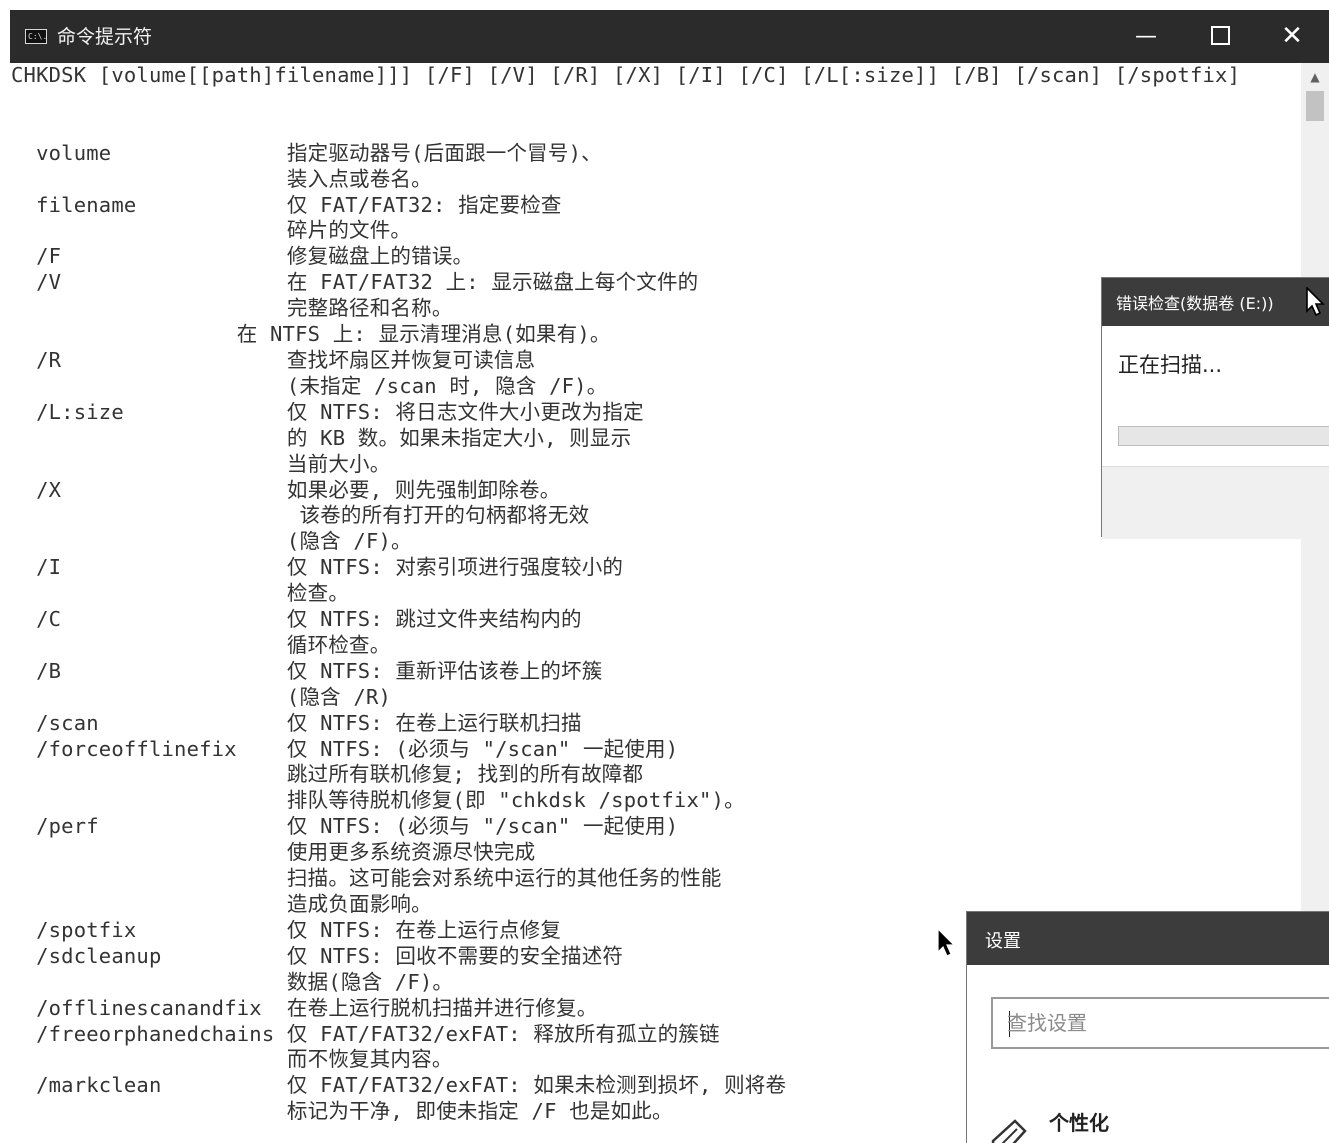 The image size is (1329, 1143). I want to click on maximize-icon, so click(1220, 35).